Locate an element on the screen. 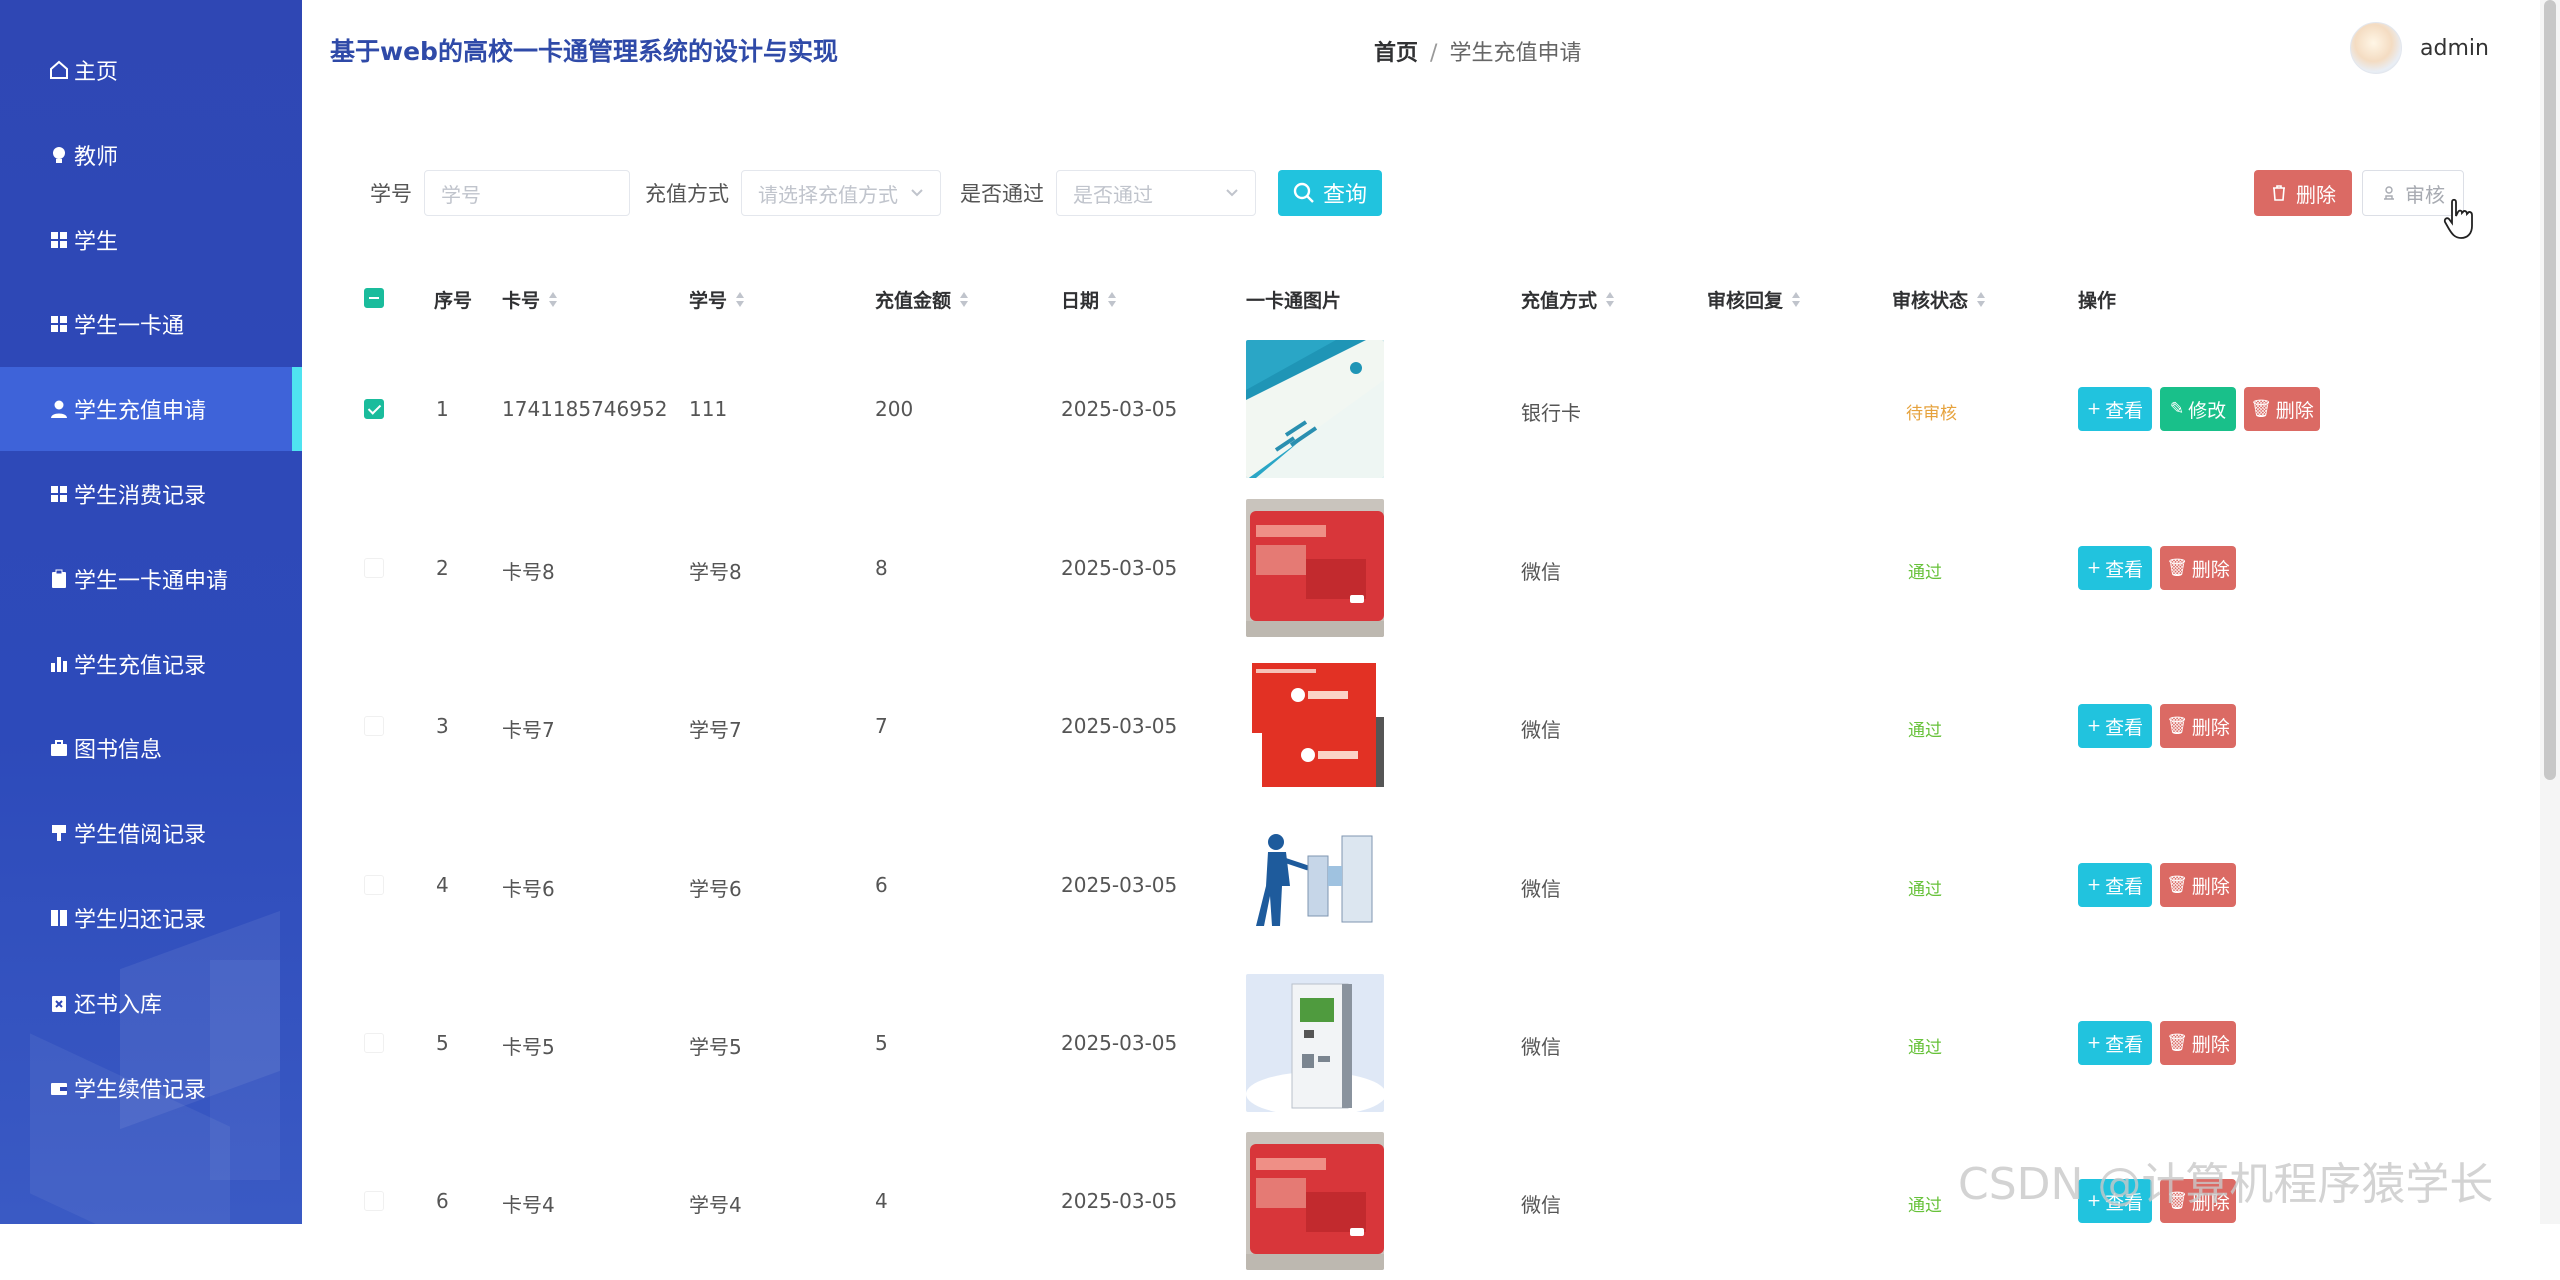 The image size is (2560, 1280). scrollbar is located at coordinates (2550, 612).